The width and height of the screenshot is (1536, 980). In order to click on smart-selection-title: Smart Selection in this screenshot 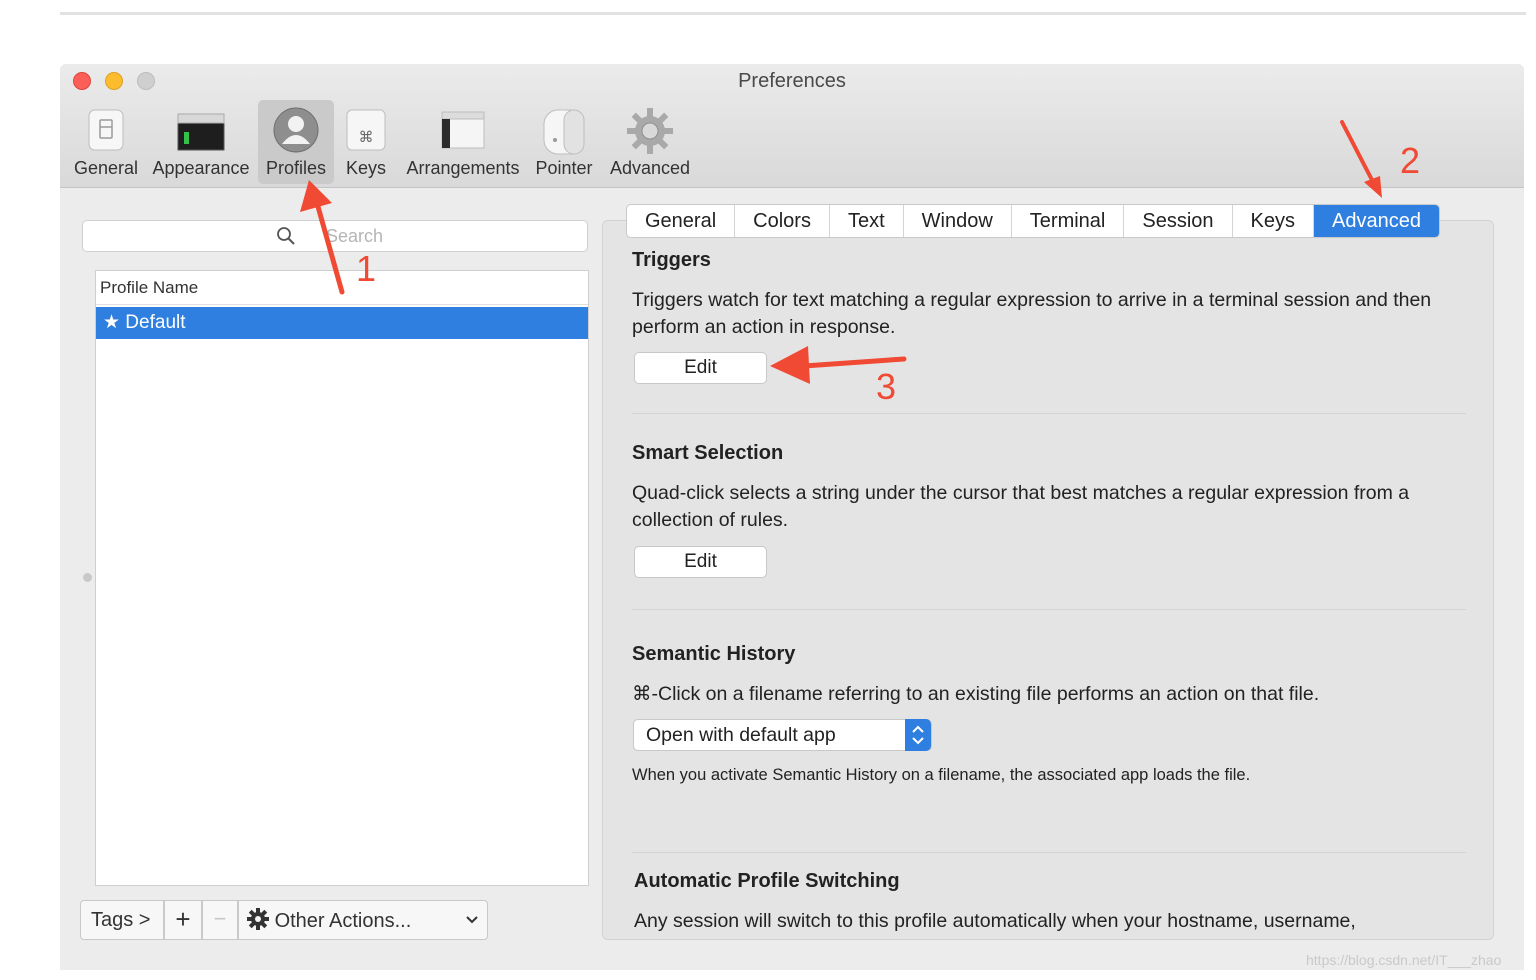, I will do `click(708, 453)`.